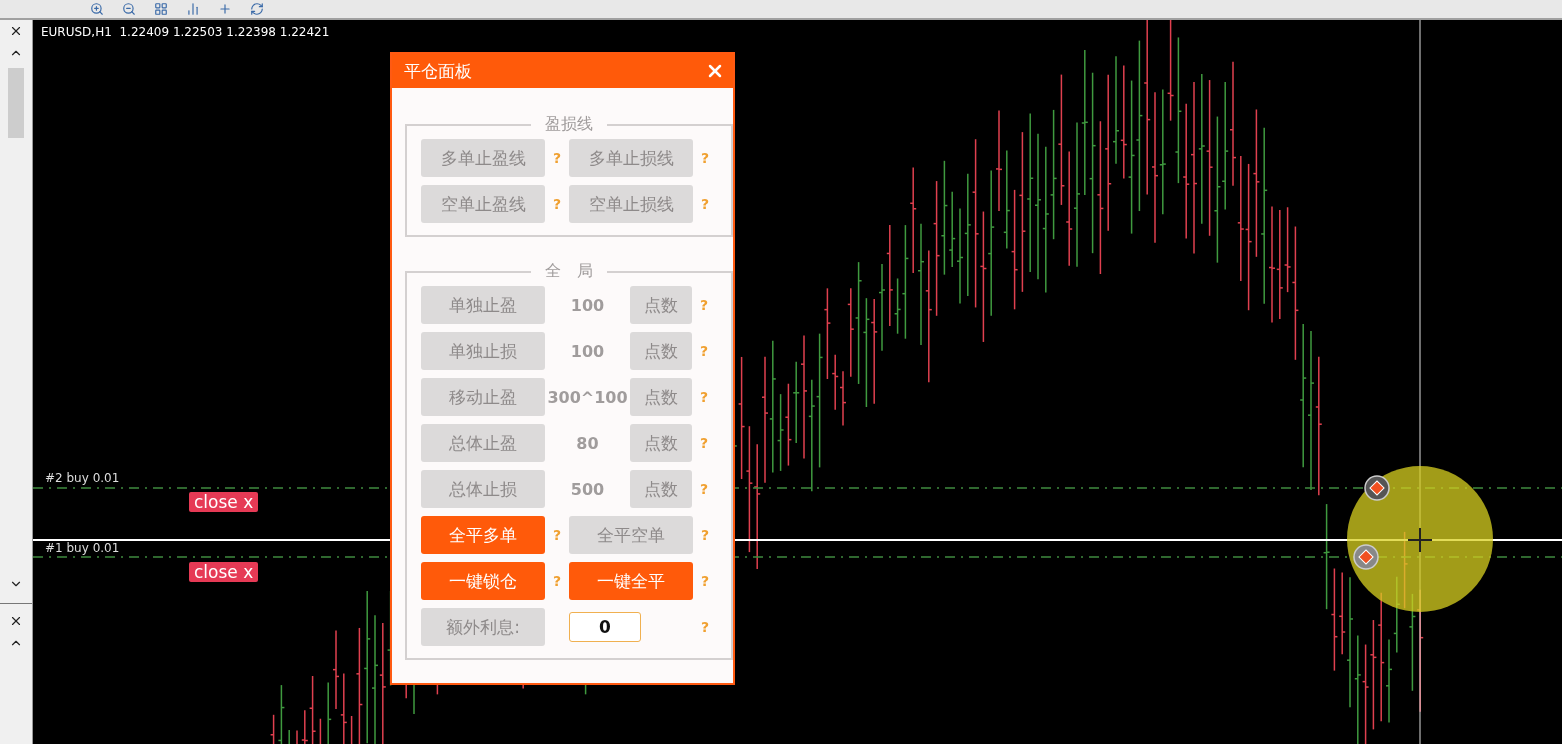 The image size is (1562, 744). I want to click on setting-button: 单独止盈, so click(483, 305).